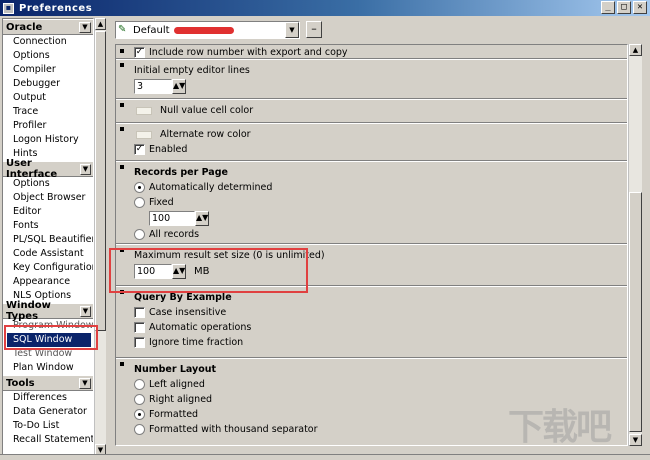 The image size is (650, 460). I want to click on num-formatted-label: Formatted, so click(174, 414).